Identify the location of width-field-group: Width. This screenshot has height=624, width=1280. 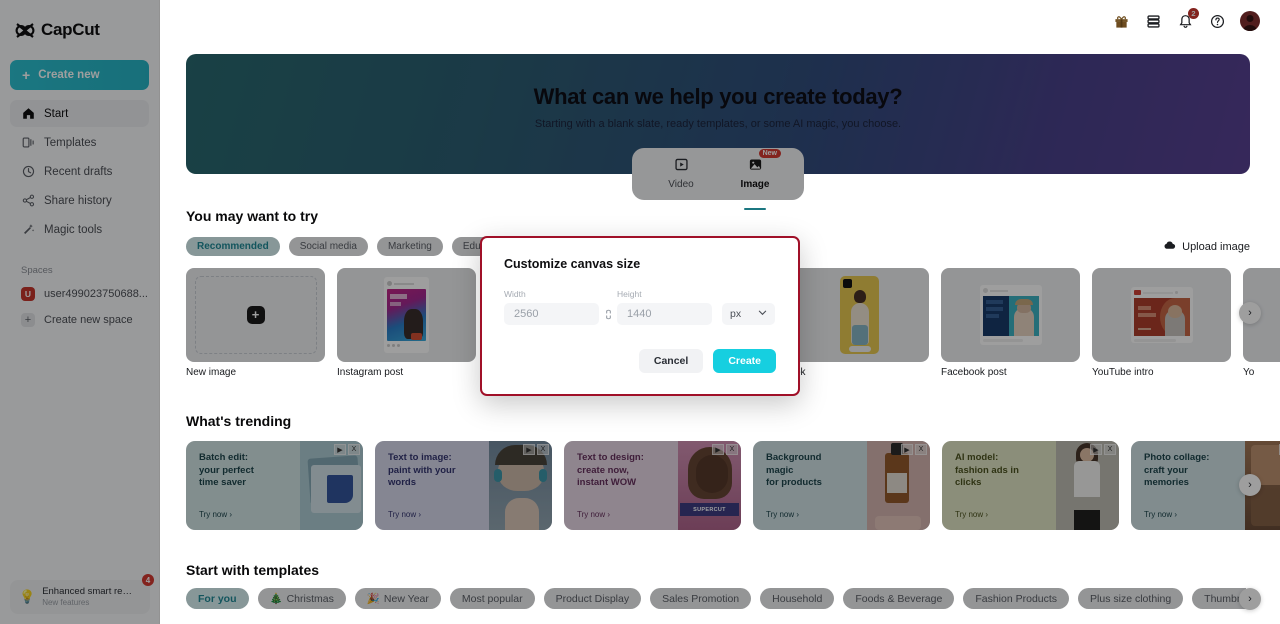
(551, 307).